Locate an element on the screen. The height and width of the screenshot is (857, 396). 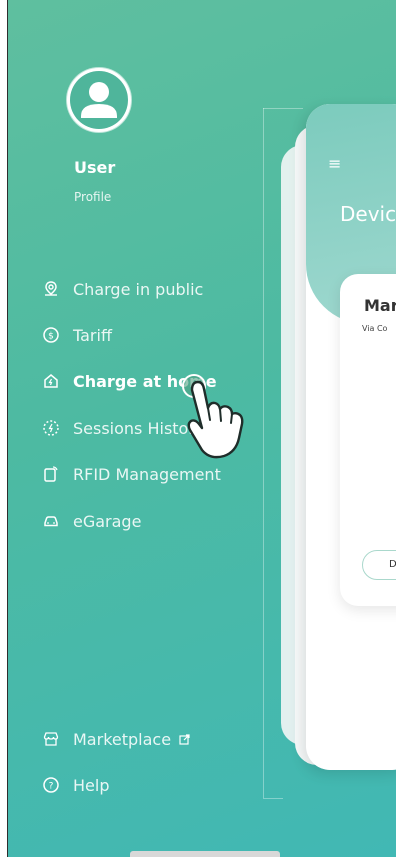
user-name: User is located at coordinates (94, 167).